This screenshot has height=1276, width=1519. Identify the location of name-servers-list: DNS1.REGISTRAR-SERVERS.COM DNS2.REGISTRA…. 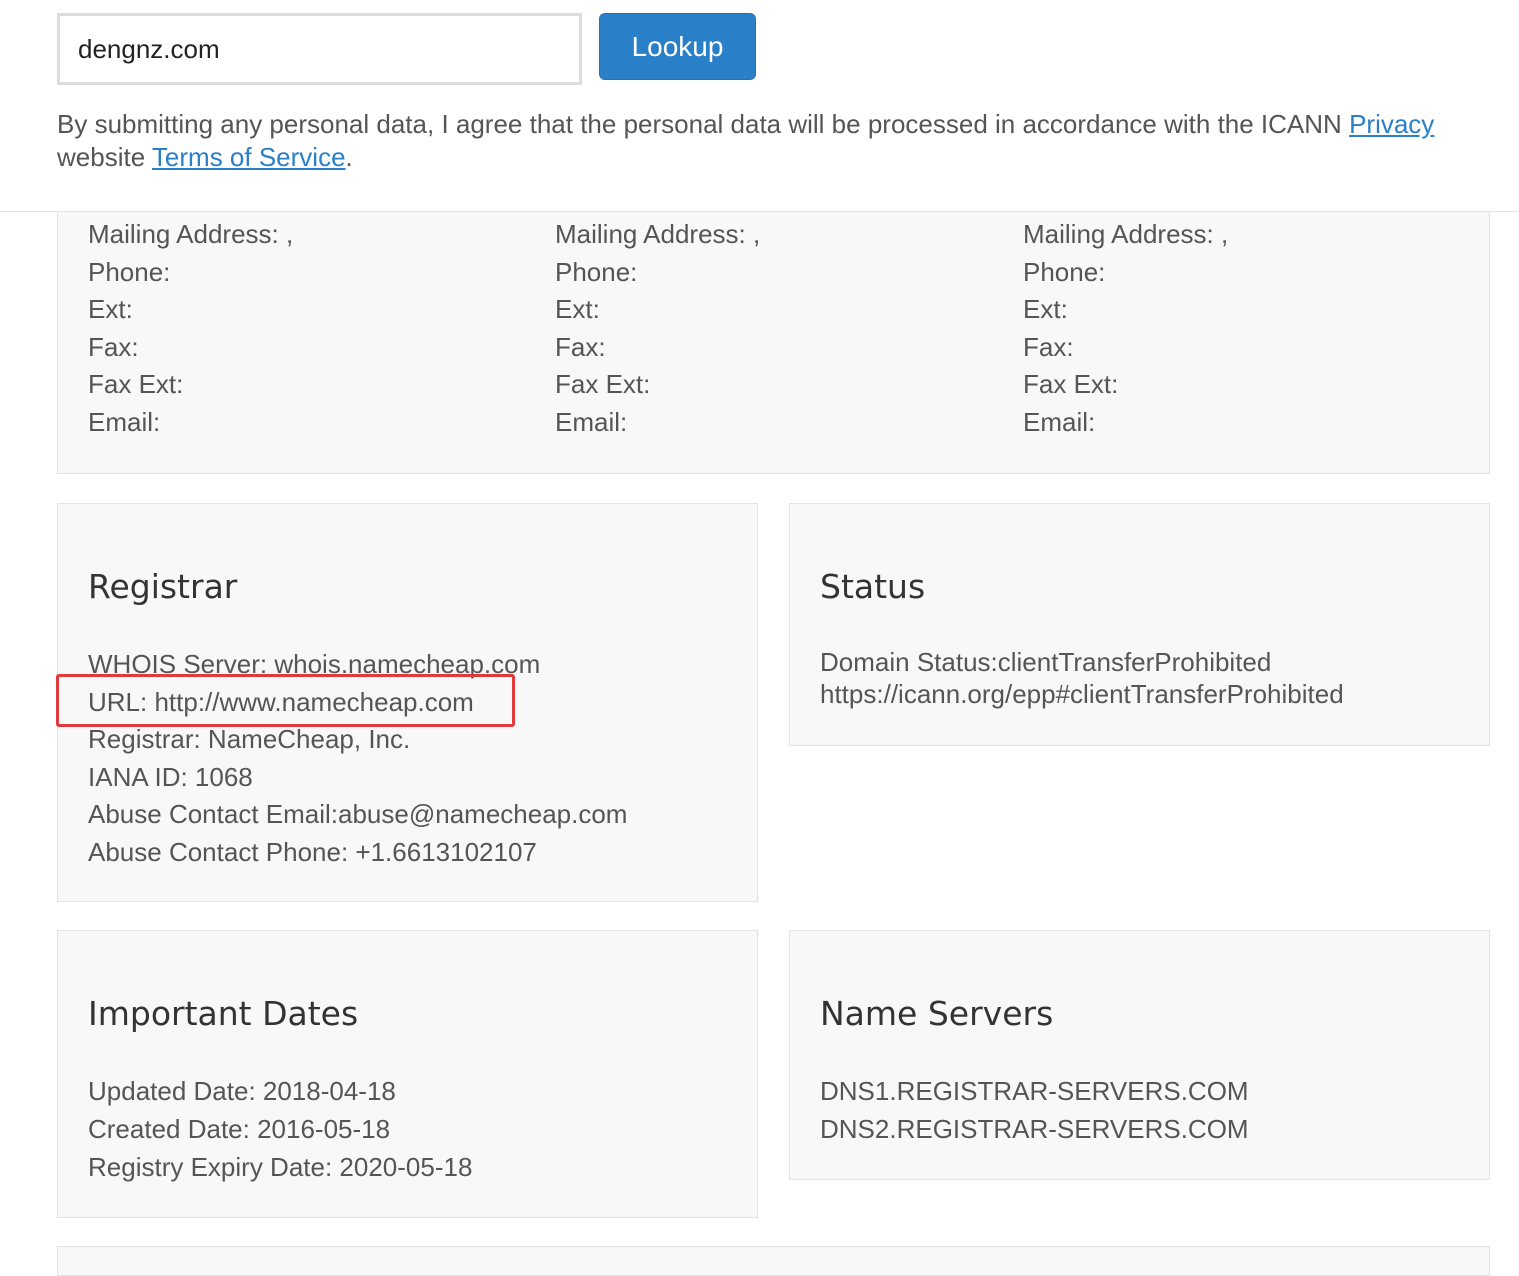
(1034, 1110).